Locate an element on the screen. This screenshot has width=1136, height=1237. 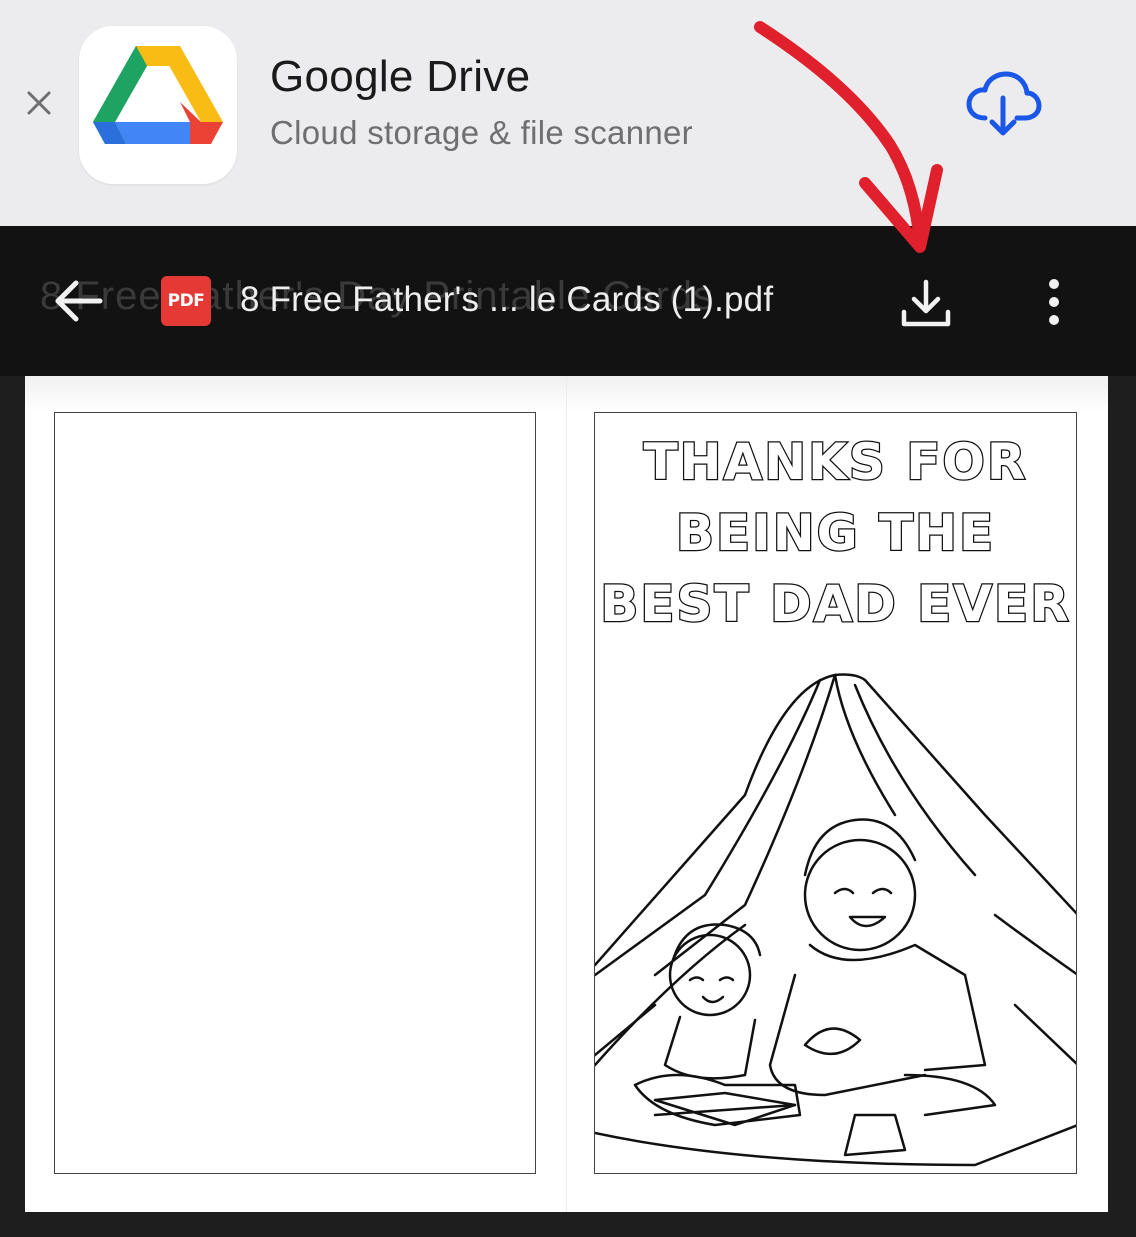
arrow-left-icon is located at coordinates (79, 301).